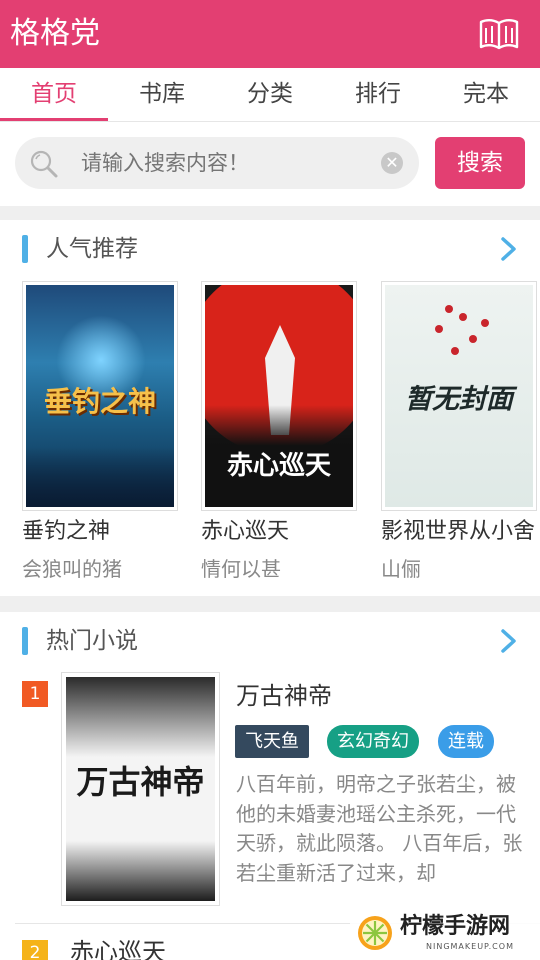 This screenshot has width=540, height=960. I want to click on book-title: 赤心巡天, so click(118, 947).